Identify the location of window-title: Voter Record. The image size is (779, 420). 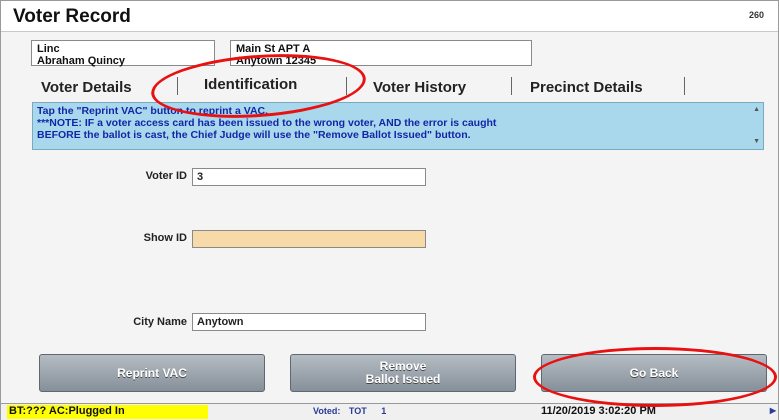
(72, 16).